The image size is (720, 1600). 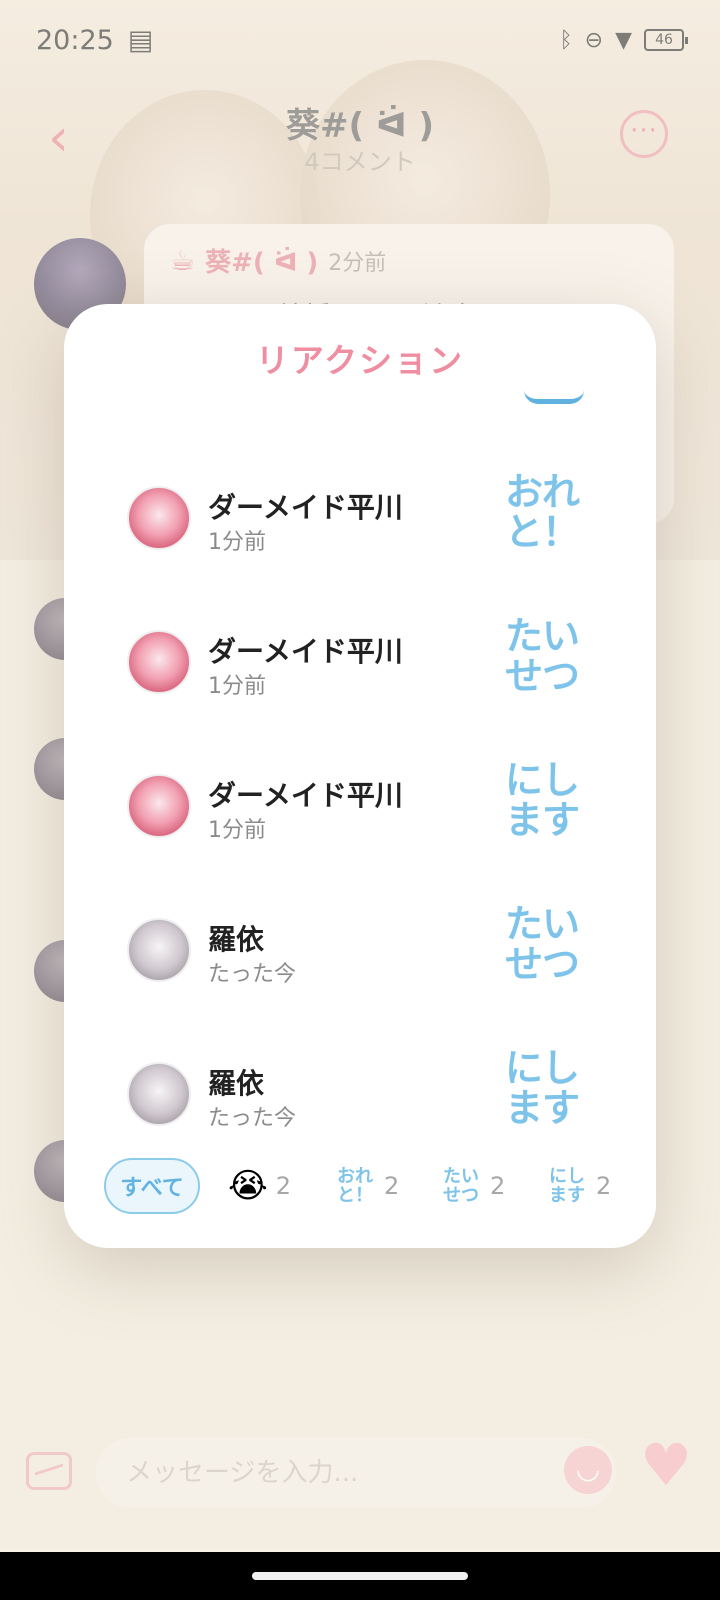 I want to click on taisetsu-stamp-icon: たい せつ, so click(x=461, y=1186).